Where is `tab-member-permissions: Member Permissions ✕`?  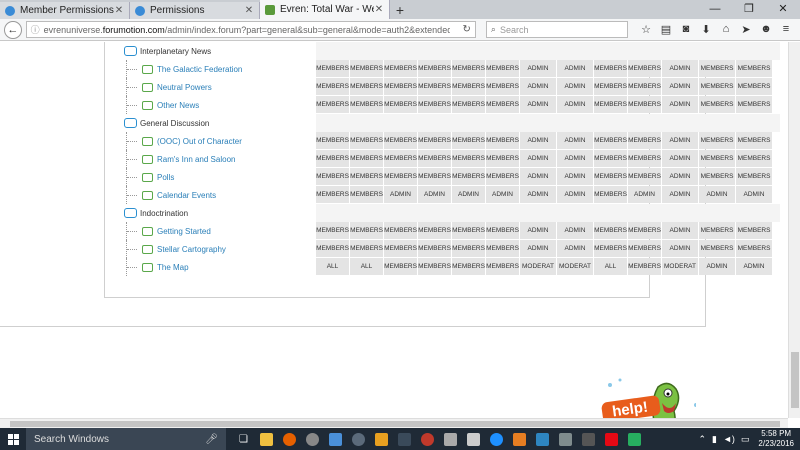
tab-member-permissions: Member Permissions ✕ is located at coordinates (65, 10).